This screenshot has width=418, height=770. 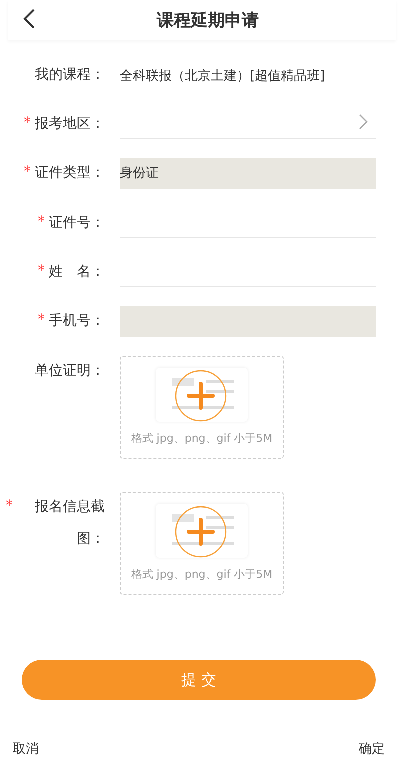 What do you see at coordinates (199, 680) in the screenshot?
I see `submit-button: 提 交` at bounding box center [199, 680].